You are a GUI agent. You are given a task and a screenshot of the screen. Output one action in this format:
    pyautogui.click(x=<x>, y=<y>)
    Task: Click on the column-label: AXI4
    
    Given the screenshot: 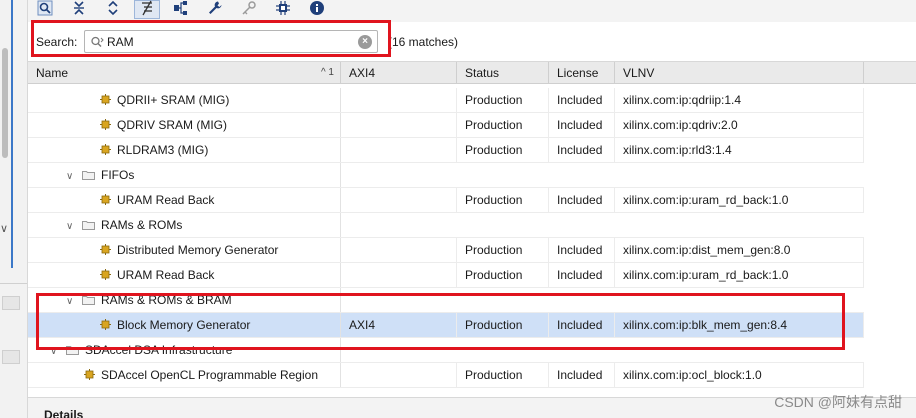 What is the action you would take?
    pyautogui.click(x=362, y=73)
    